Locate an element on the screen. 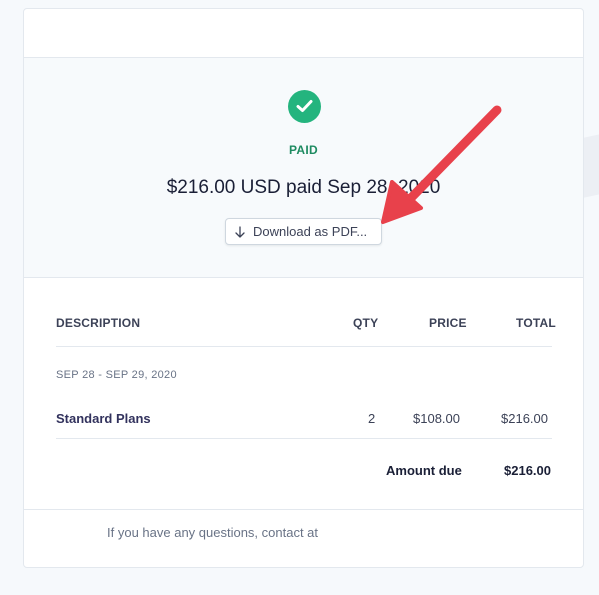 The image size is (599, 595). header-price: PRICE is located at coordinates (448, 323).